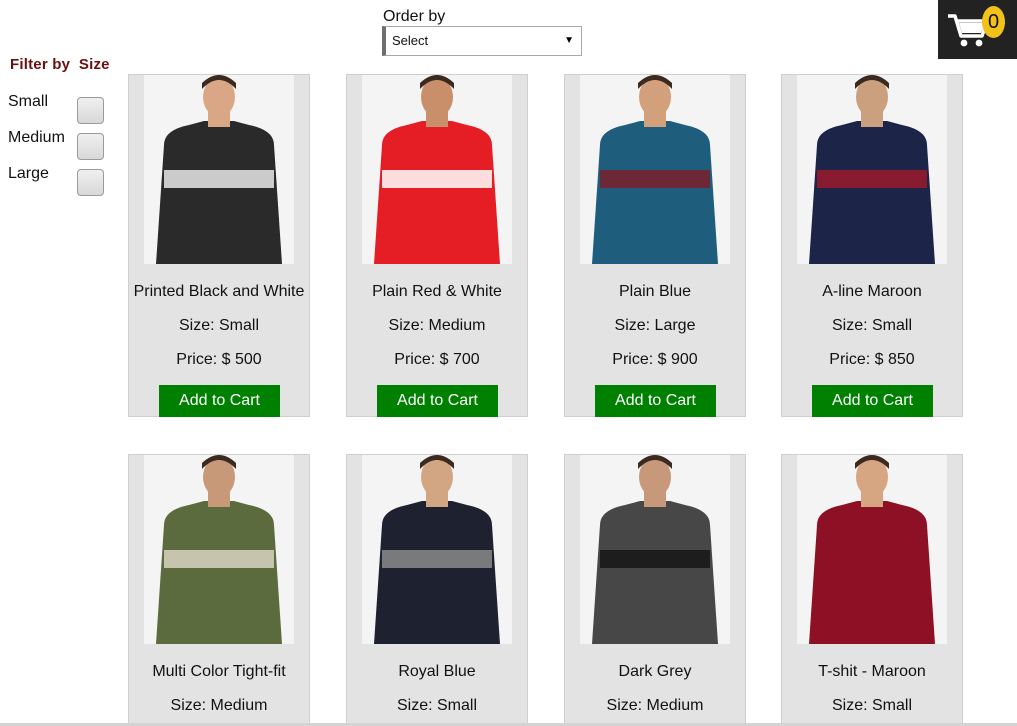 The image size is (1017, 726). I want to click on dropdown-arrow-icon: ▼, so click(569, 40).